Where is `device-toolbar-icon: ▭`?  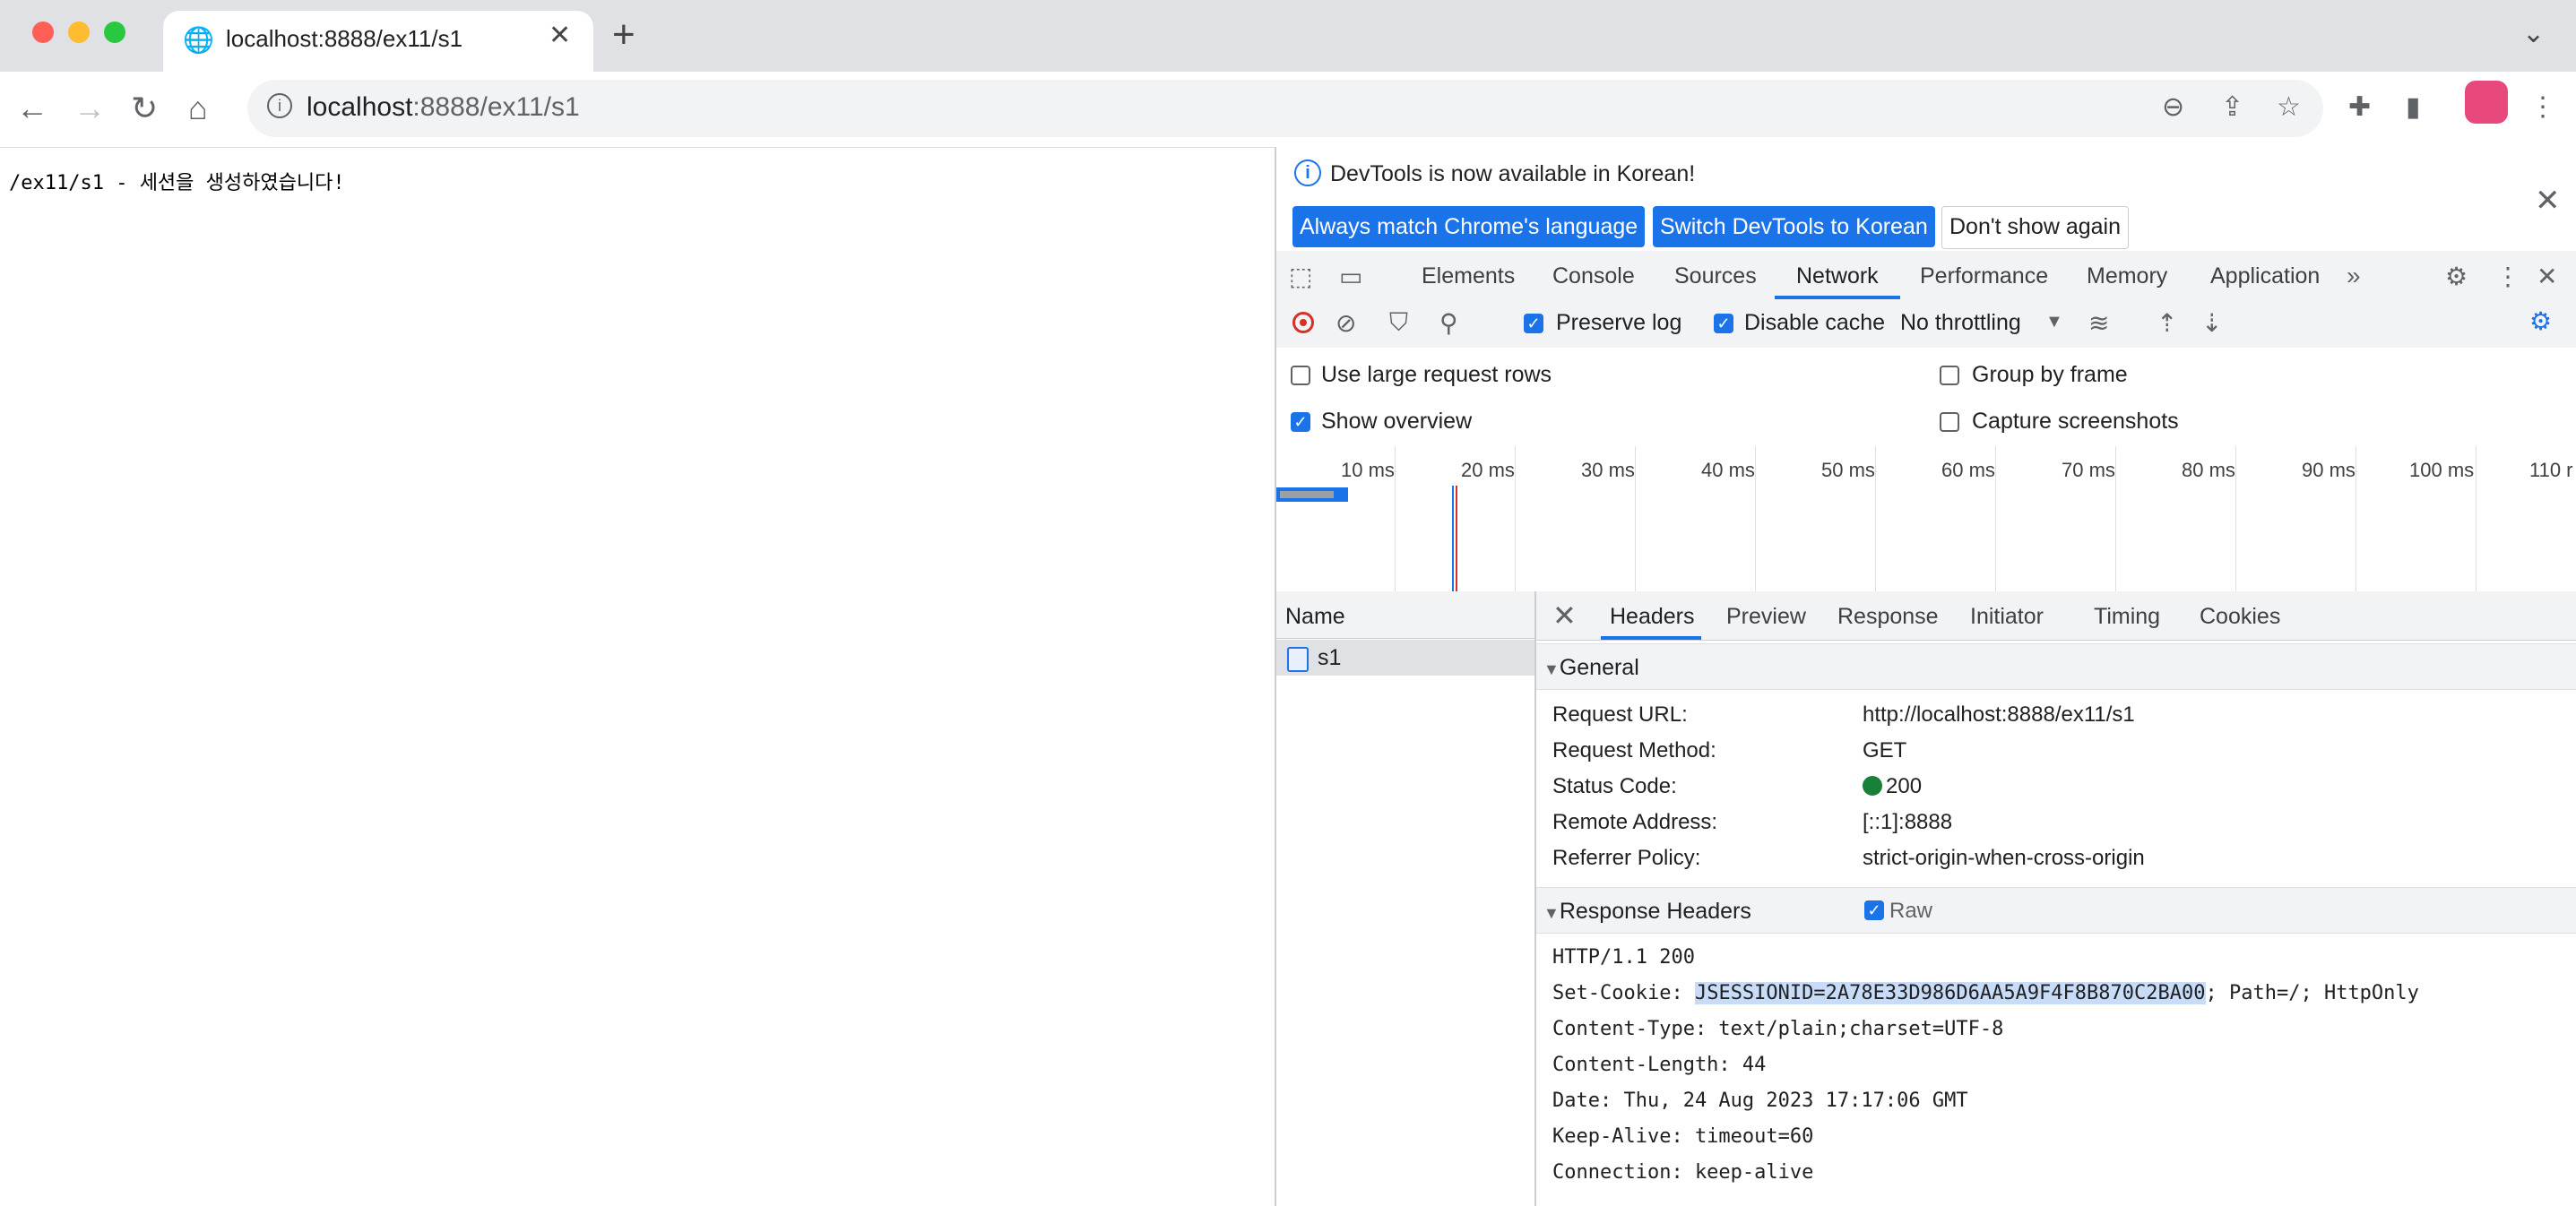
device-toolbar-icon: ▭ is located at coordinates (1350, 276).